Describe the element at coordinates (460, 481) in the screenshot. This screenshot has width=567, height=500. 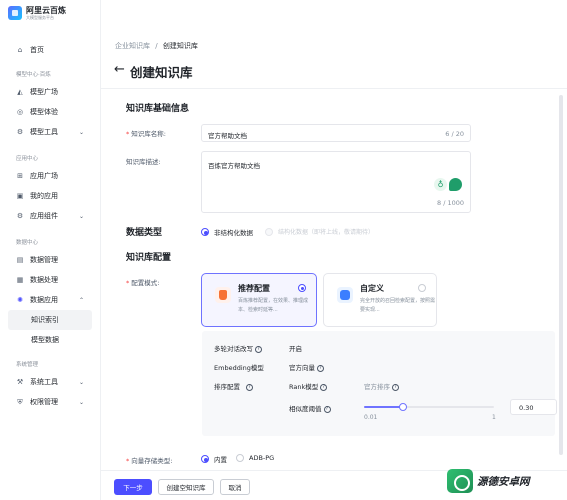
I see `watermark-logo-icon` at that location.